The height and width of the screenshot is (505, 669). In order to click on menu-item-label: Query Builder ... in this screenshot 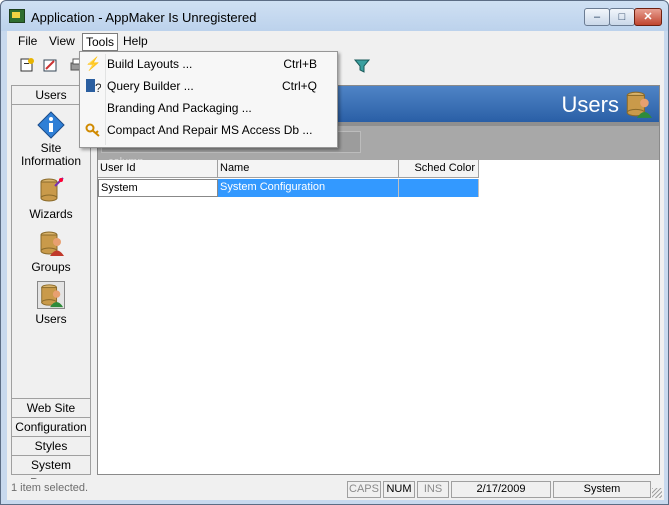, I will do `click(150, 86)`.